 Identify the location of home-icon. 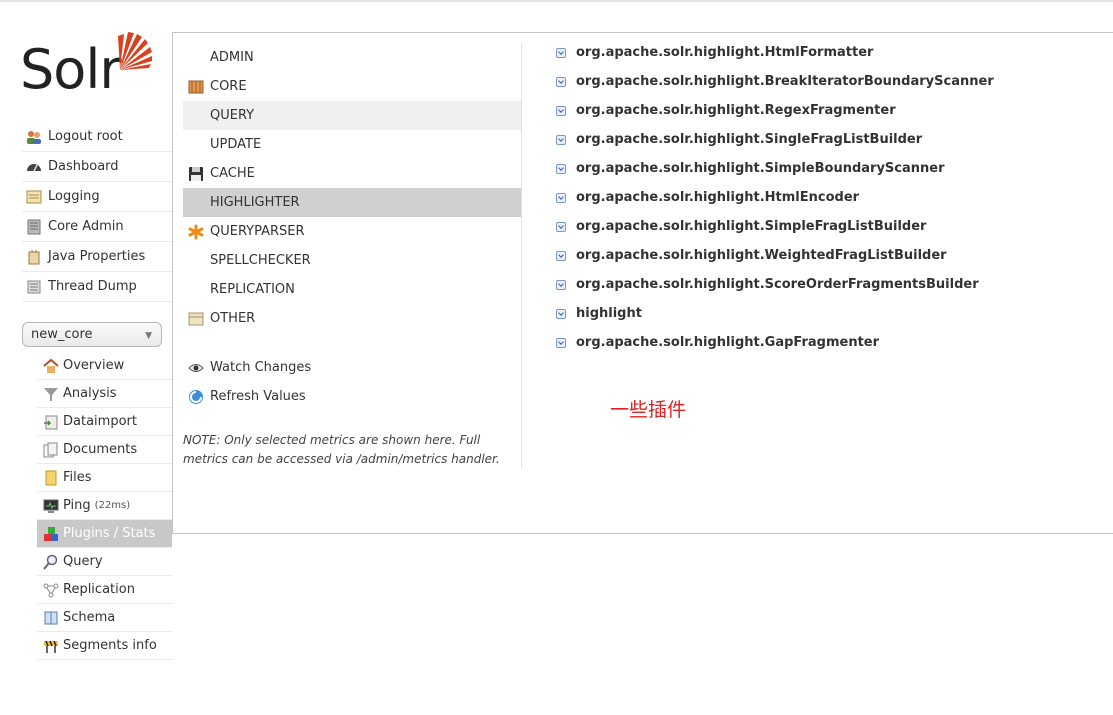
(51, 365).